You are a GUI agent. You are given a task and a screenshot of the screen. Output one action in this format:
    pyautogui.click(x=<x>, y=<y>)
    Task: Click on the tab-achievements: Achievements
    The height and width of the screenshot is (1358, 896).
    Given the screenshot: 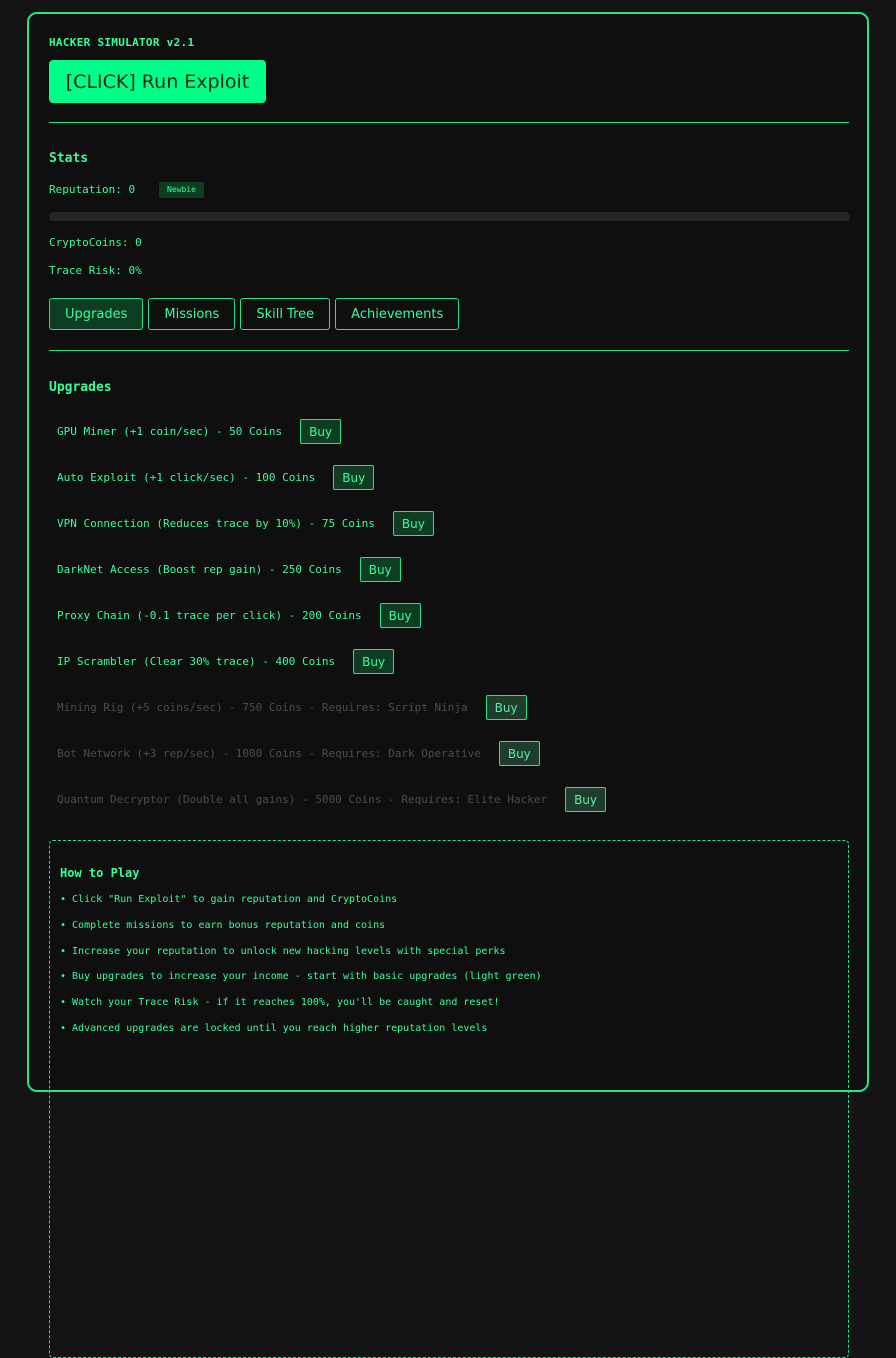 What is the action you would take?
    pyautogui.click(x=397, y=314)
    